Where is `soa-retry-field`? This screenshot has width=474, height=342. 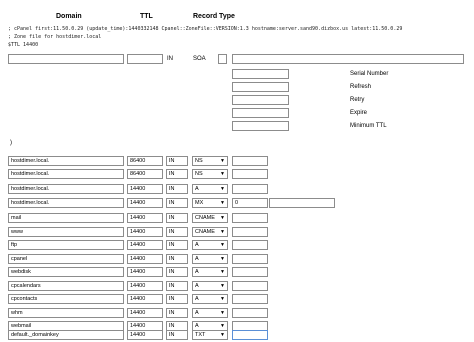 soa-retry-field is located at coordinates (260, 100).